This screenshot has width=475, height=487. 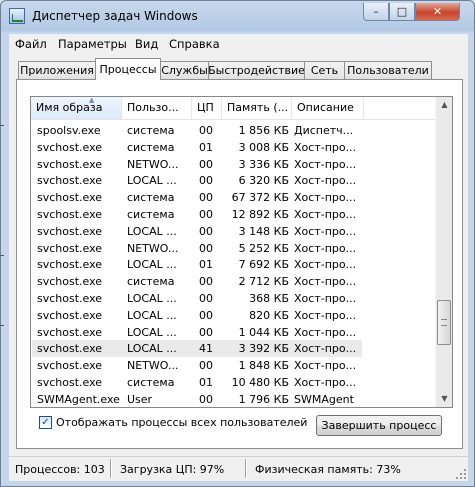 I want to click on show-all-users-checkbox: ✓, so click(x=45, y=422).